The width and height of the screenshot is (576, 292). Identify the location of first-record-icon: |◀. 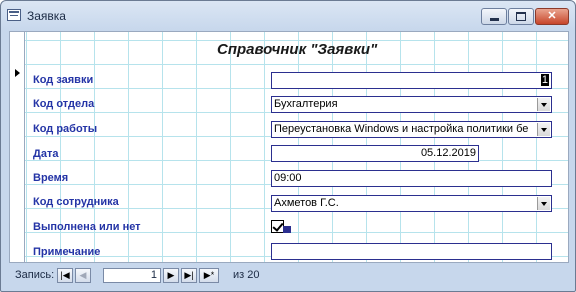
(65, 275).